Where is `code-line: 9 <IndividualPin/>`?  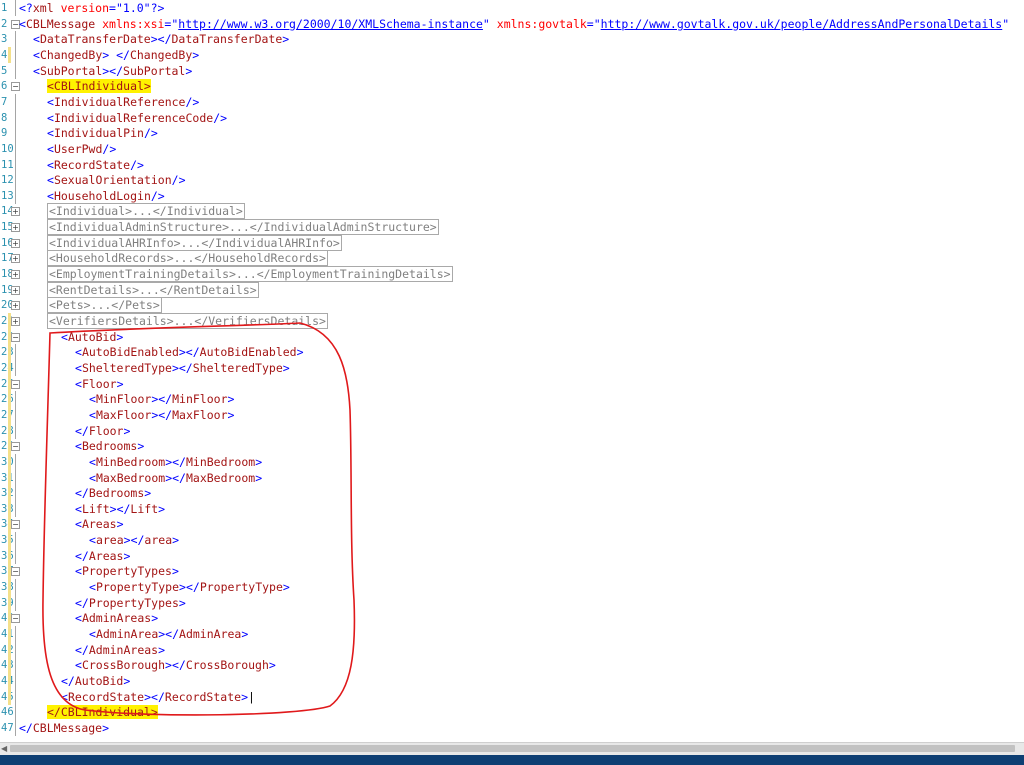 code-line: 9 <IndividualPin/> is located at coordinates (512, 133).